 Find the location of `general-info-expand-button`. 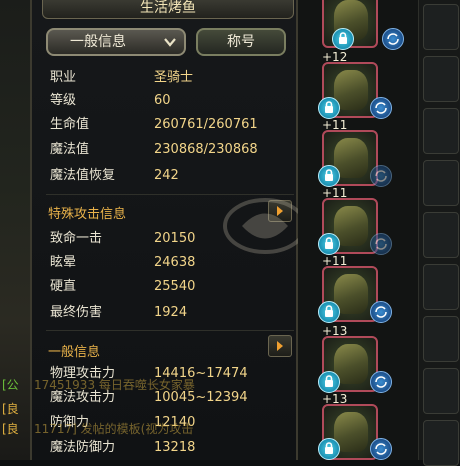

general-info-expand-button is located at coordinates (280, 346).